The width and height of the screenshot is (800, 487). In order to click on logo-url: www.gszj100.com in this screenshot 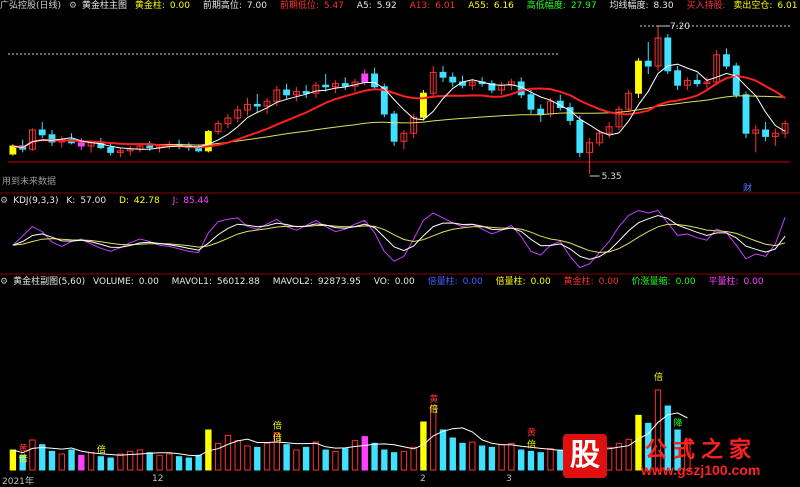, I will do `click(701, 470)`.